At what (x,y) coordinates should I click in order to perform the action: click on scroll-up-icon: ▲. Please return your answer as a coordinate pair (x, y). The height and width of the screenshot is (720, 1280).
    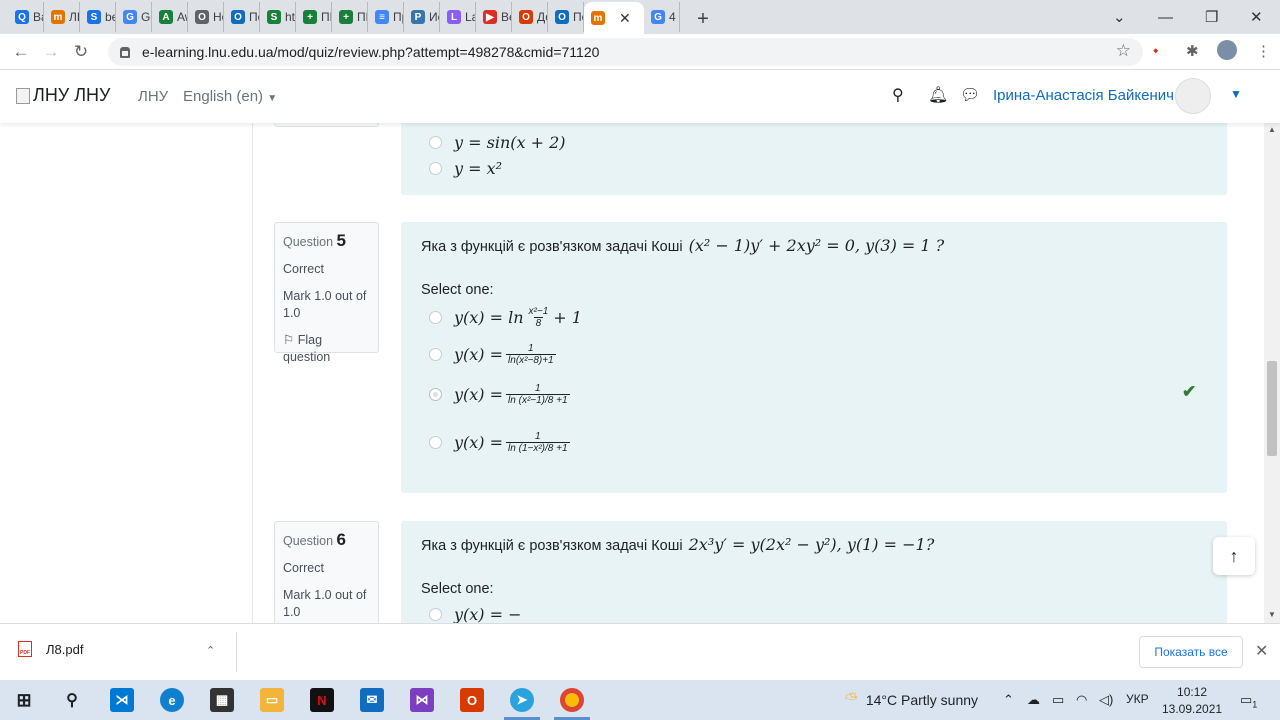
    Looking at the image, I should click on (1272, 129).